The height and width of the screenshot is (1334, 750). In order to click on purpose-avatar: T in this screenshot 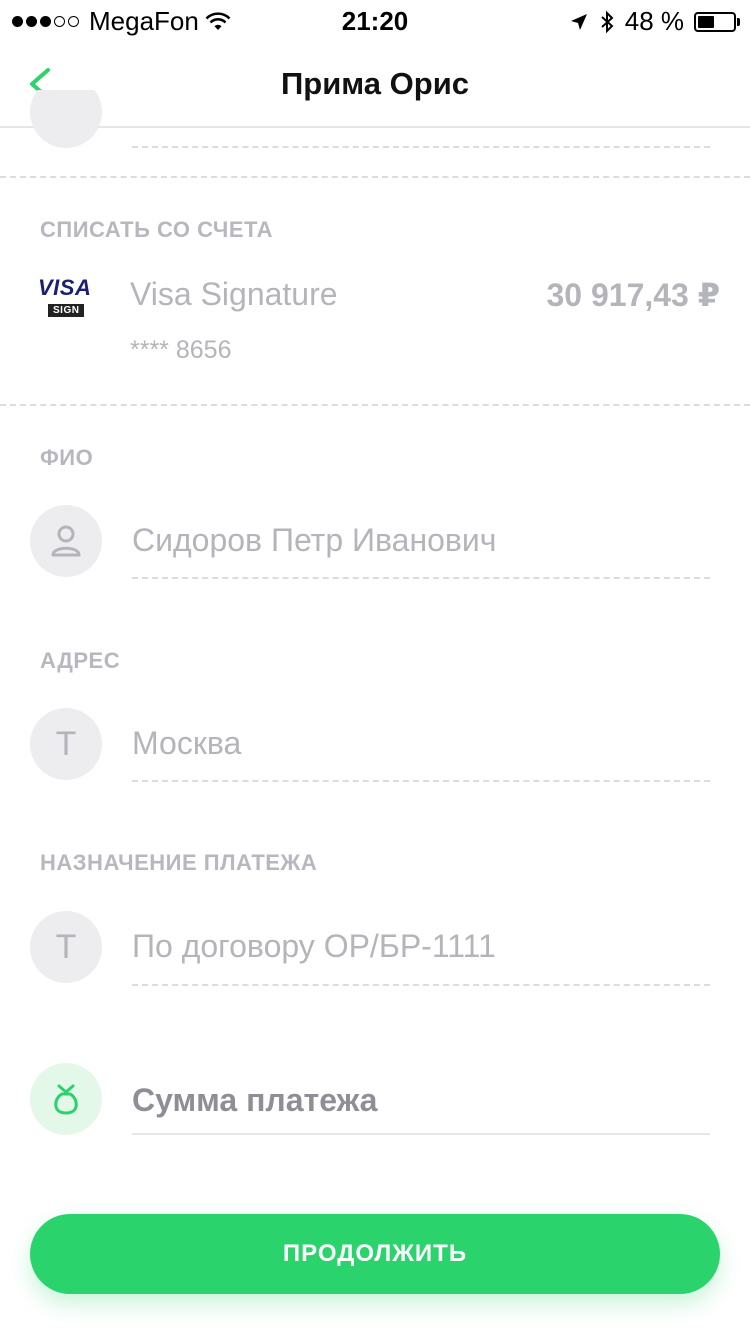, I will do `click(66, 947)`.